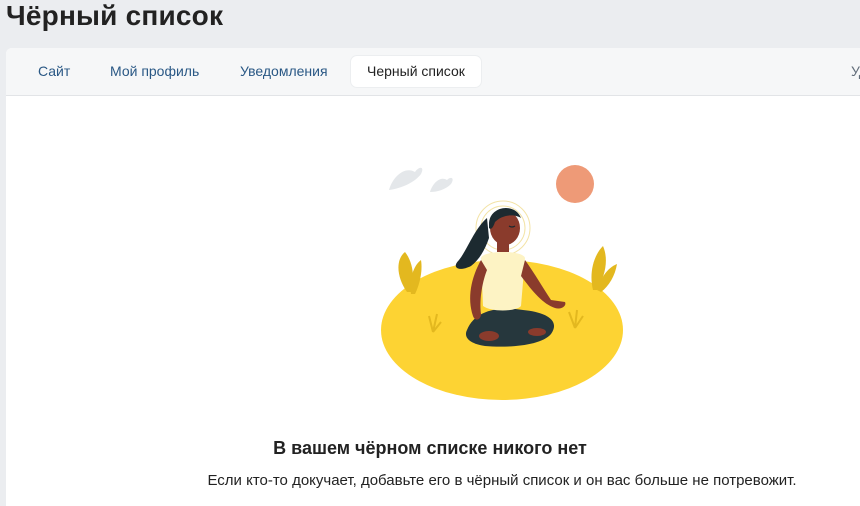  Describe the element at coordinates (416, 71) in the screenshot. I see `tab-blacklist: Черный список` at that location.